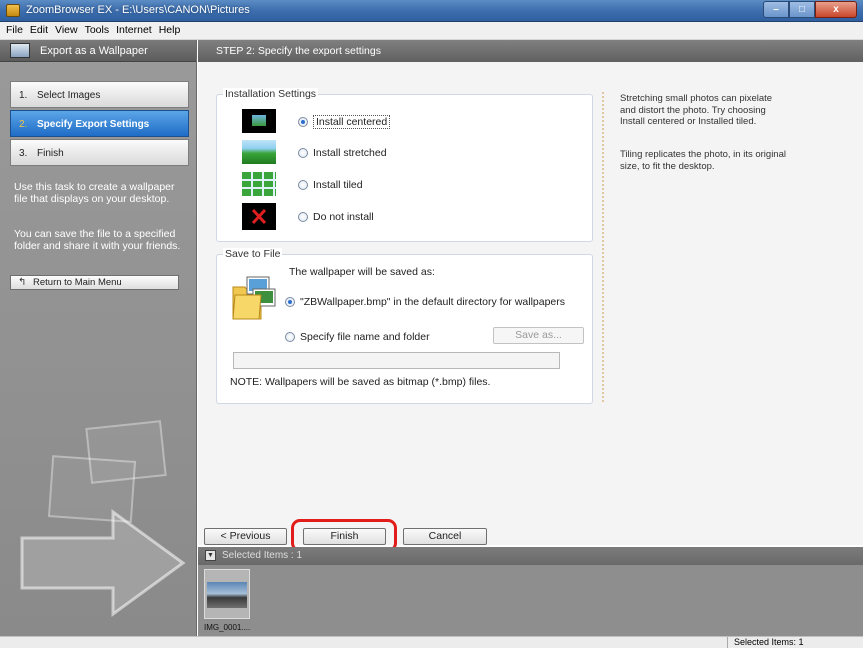  What do you see at coordinates (365, 337) in the screenshot?
I see `specify-location-label: Specify file name and folder` at bounding box center [365, 337].